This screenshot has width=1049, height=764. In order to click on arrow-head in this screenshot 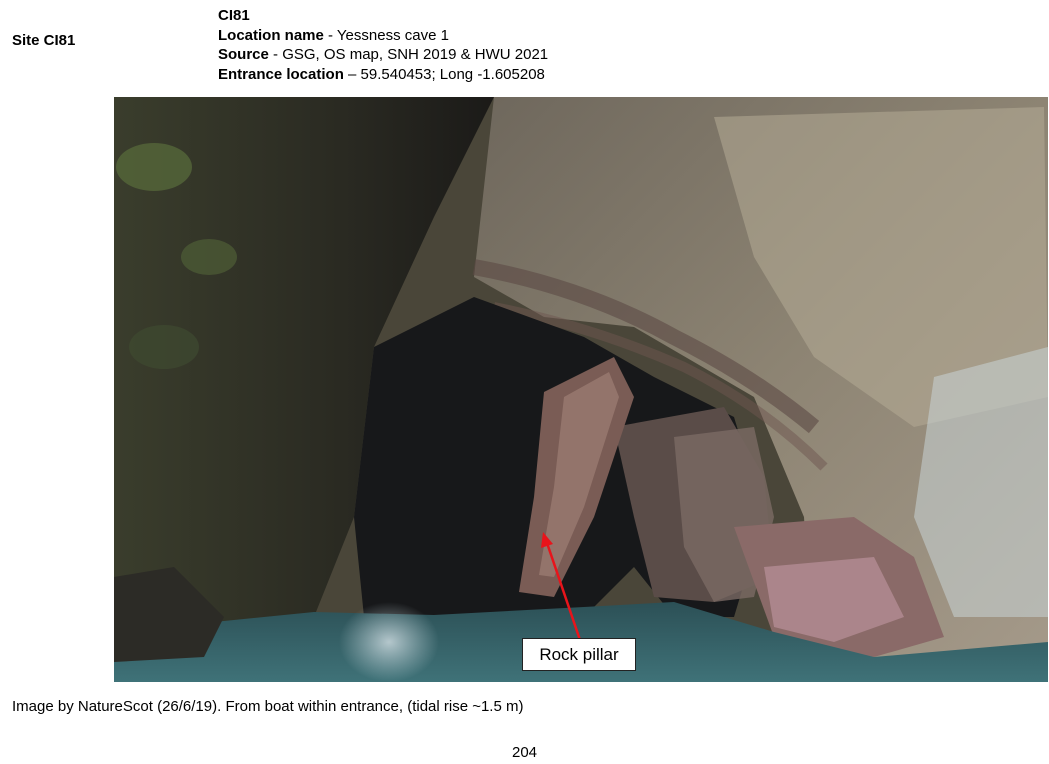, I will do `click(547, 540)`.